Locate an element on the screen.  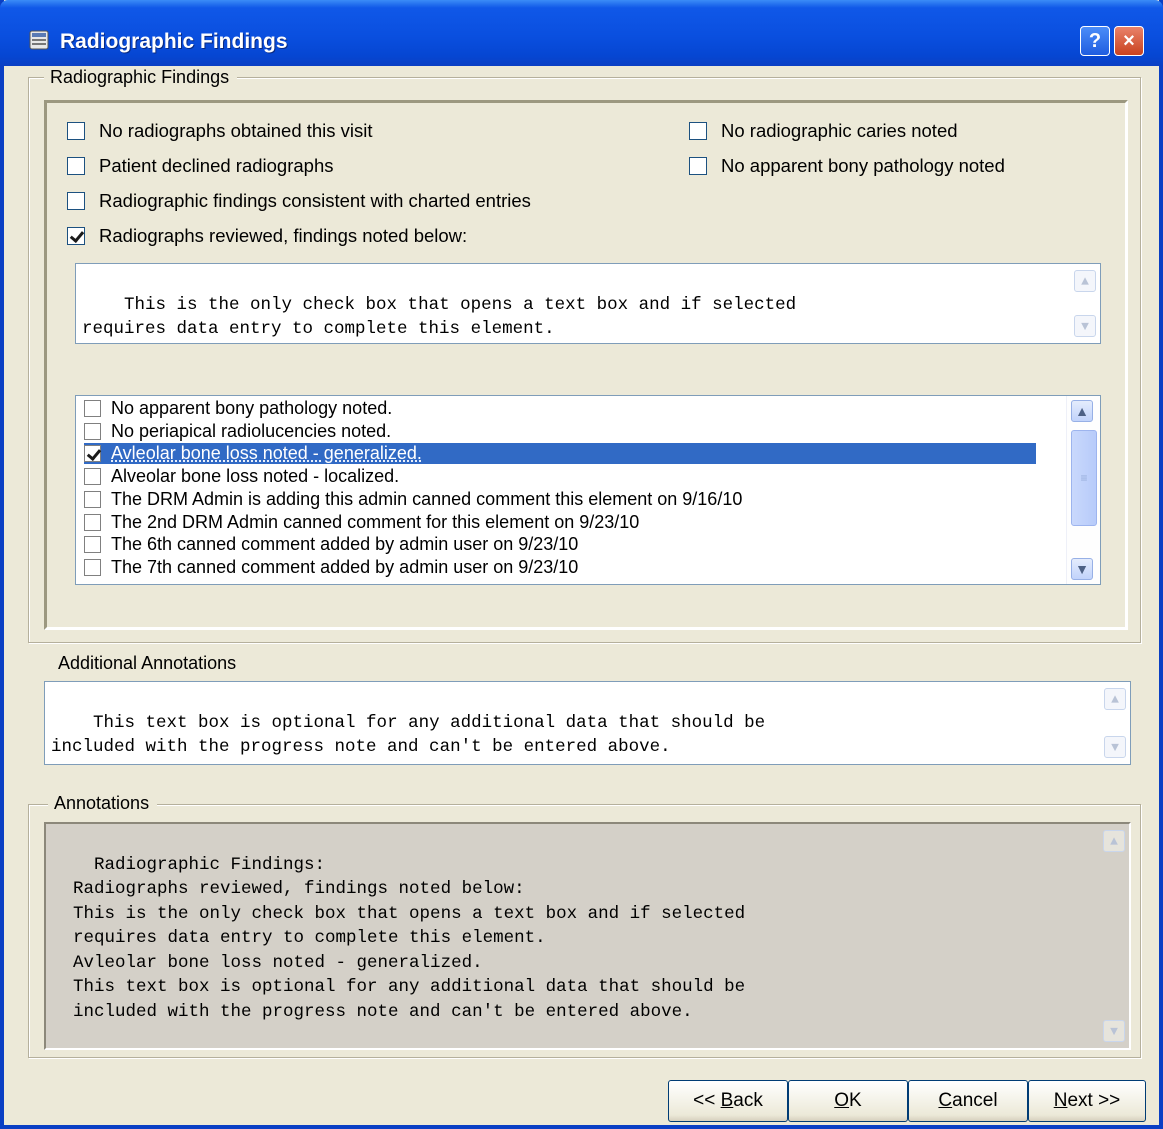
additional-scrollbar: ▲ ▼ is located at coordinates (1115, 723).